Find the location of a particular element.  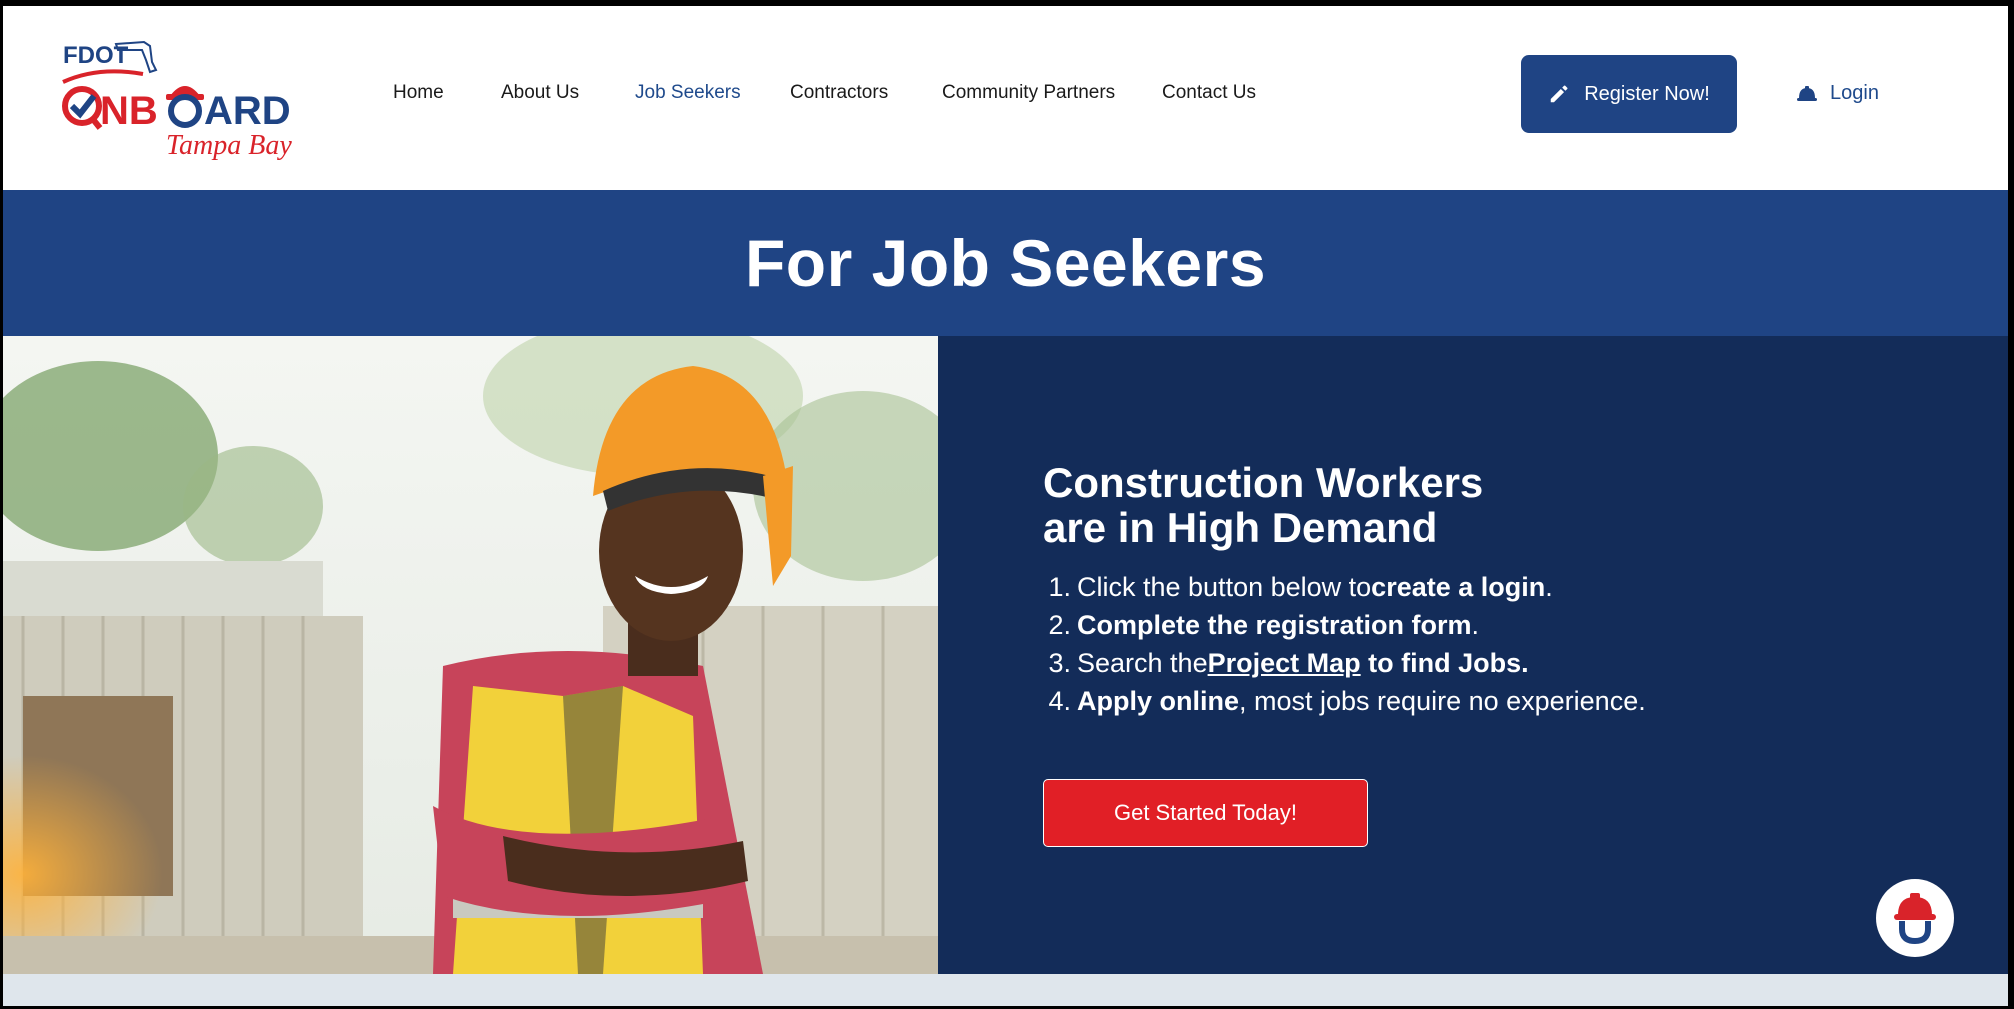

pencil-icon is located at coordinates (1559, 94).